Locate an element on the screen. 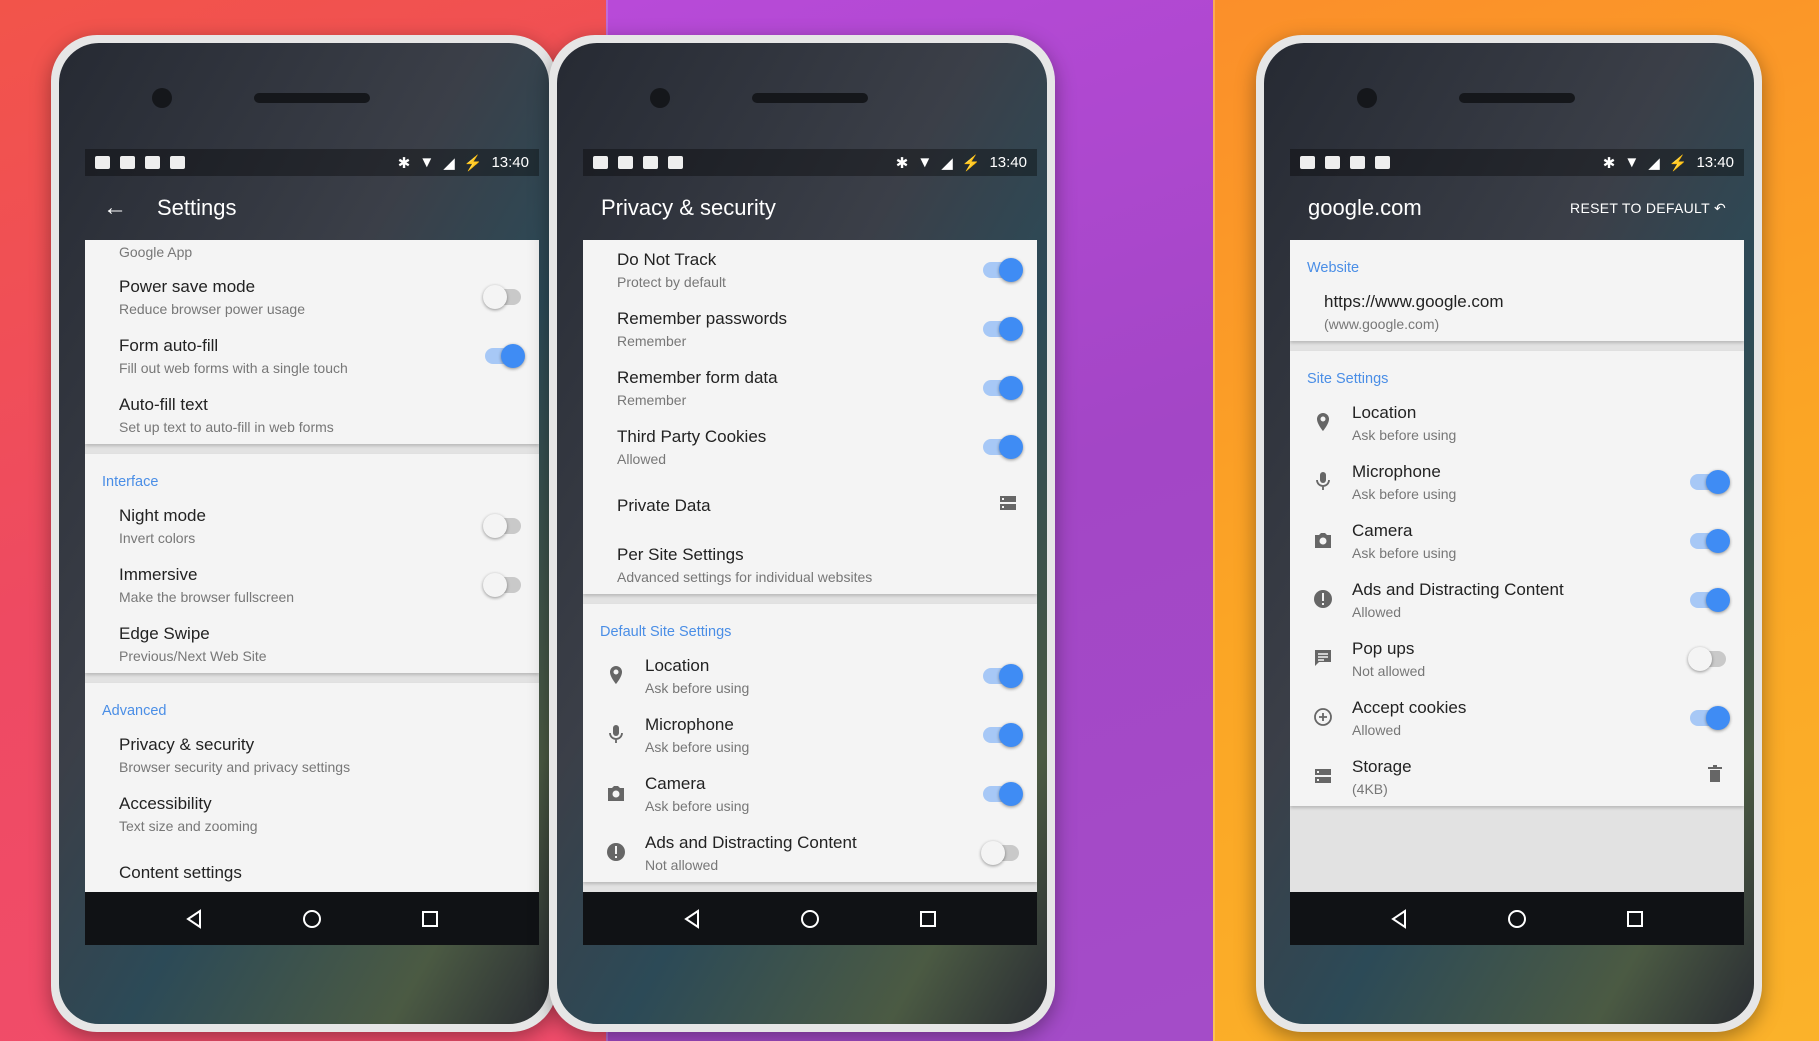 This screenshot has width=1819, height=1041. setting-title: Remember form data is located at coordinates (697, 377).